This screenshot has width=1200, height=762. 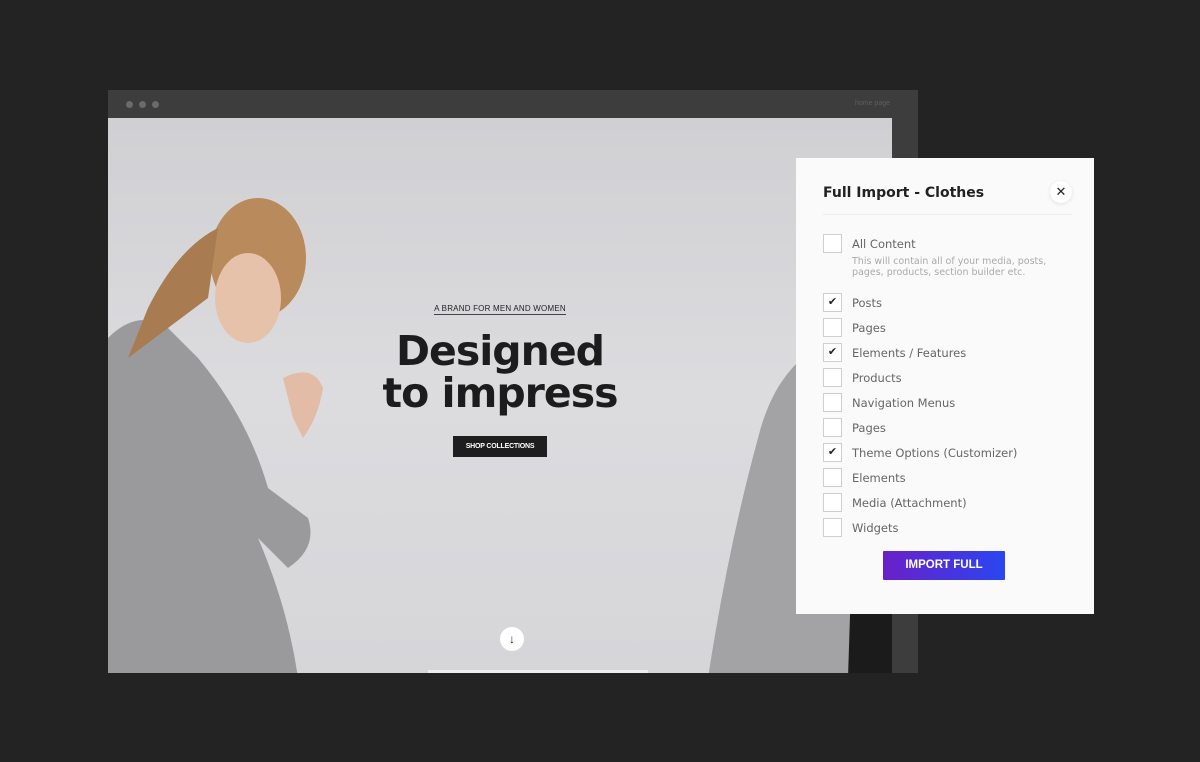 What do you see at coordinates (947, 214) in the screenshot?
I see `divider` at bounding box center [947, 214].